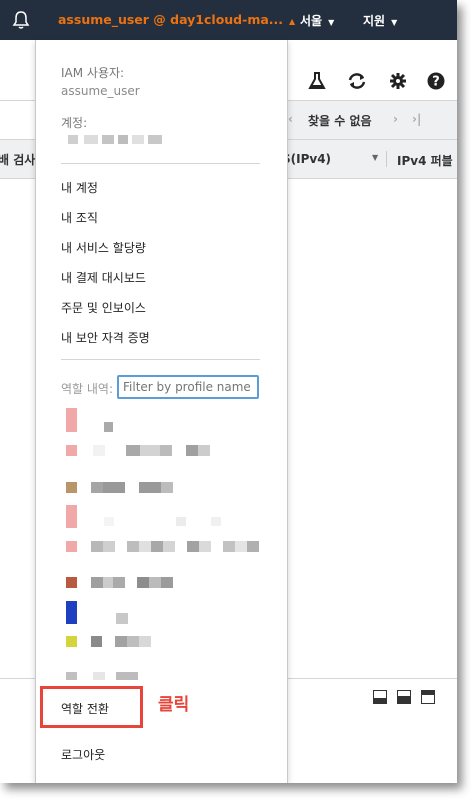 Image resolution: width=471 pixels, height=799 pixels. I want to click on menu-item-orders-invoices: 주문 및 인보이스, so click(103, 307).